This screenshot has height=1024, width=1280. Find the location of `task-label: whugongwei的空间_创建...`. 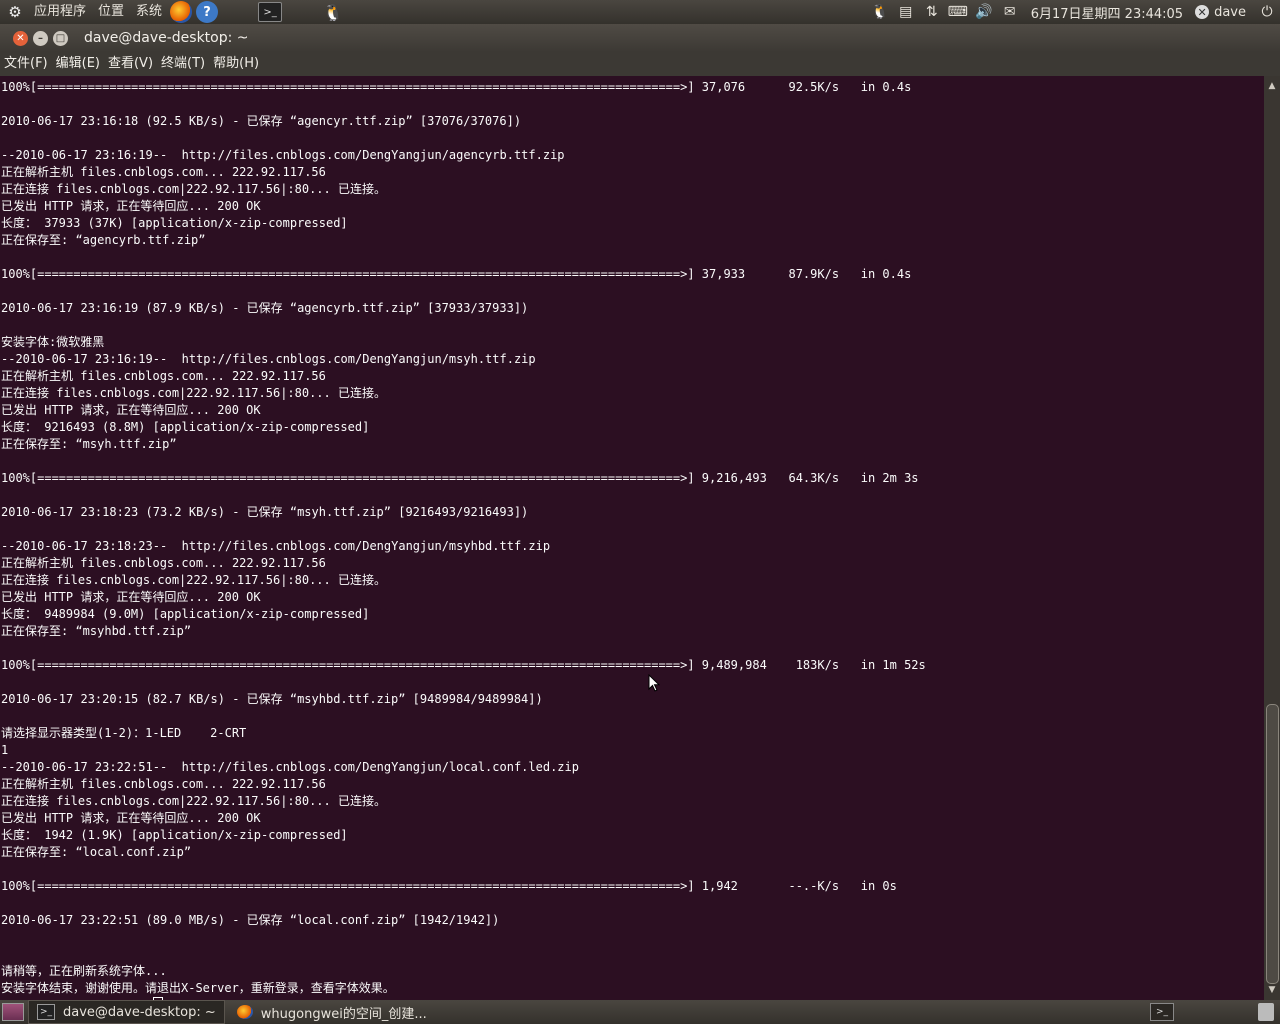

task-label: whugongwei的空间_创建... is located at coordinates (343, 1014).